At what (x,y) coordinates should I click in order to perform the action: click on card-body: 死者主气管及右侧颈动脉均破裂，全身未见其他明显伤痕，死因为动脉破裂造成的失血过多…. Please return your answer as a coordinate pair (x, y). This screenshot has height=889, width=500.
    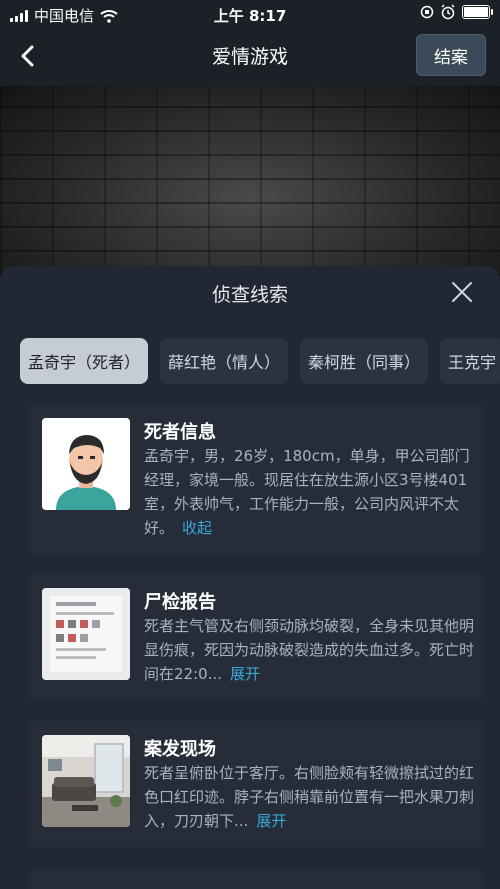
    Looking at the image, I should click on (309, 650).